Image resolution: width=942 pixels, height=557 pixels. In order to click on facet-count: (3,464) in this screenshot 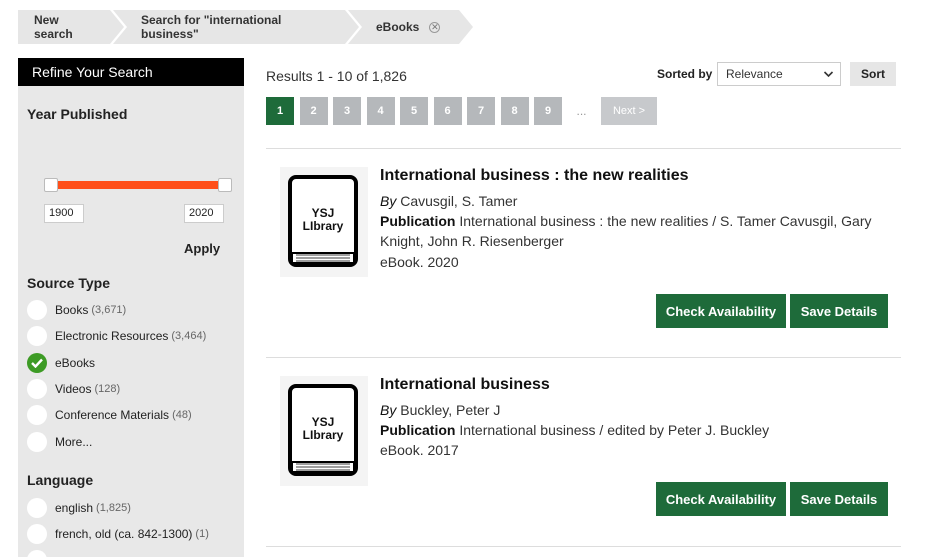, I will do `click(189, 336)`.